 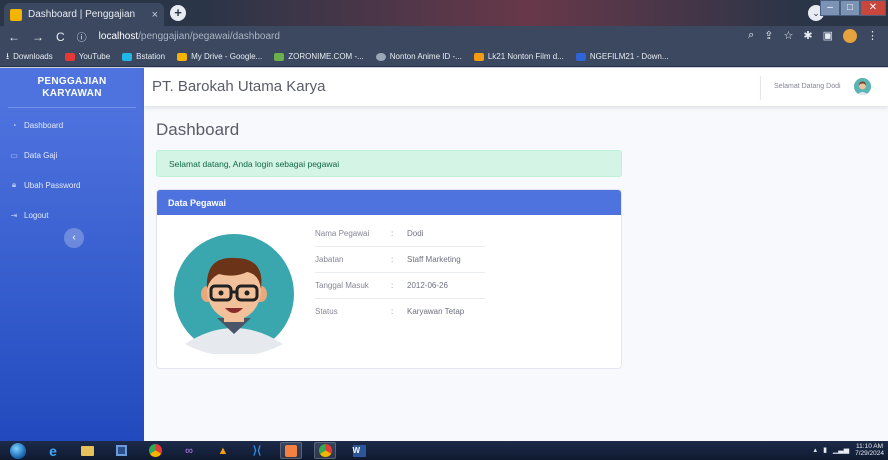 I want to click on windows-orb-icon, so click(x=18, y=450).